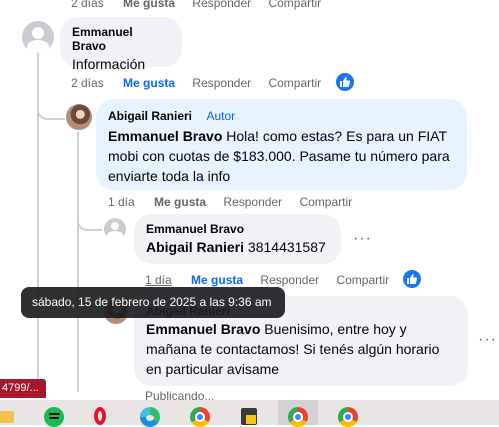  What do you see at coordinates (150, 417) in the screenshot?
I see `edge-icon` at bounding box center [150, 417].